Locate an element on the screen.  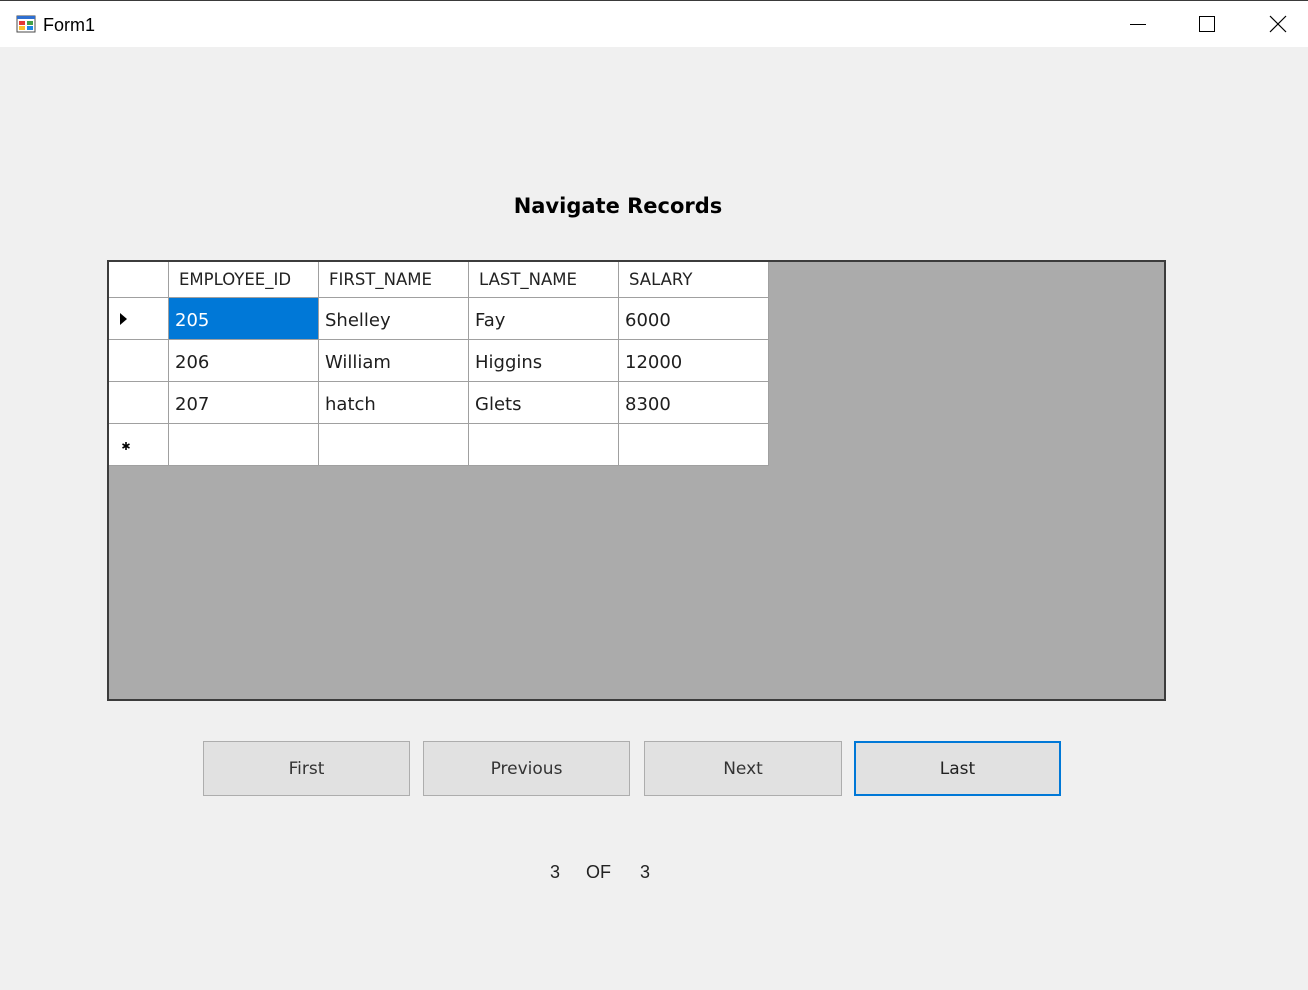
total-record-count: 3 is located at coordinates (645, 872).